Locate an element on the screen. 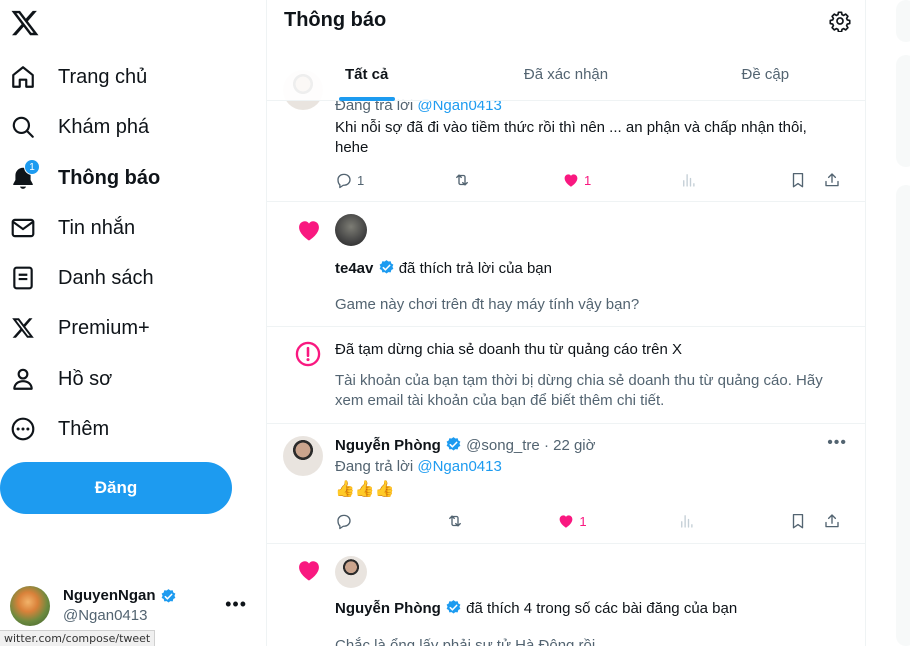 The height and width of the screenshot is (646, 910). nav-more: Thêm is located at coordinates (59, 429).